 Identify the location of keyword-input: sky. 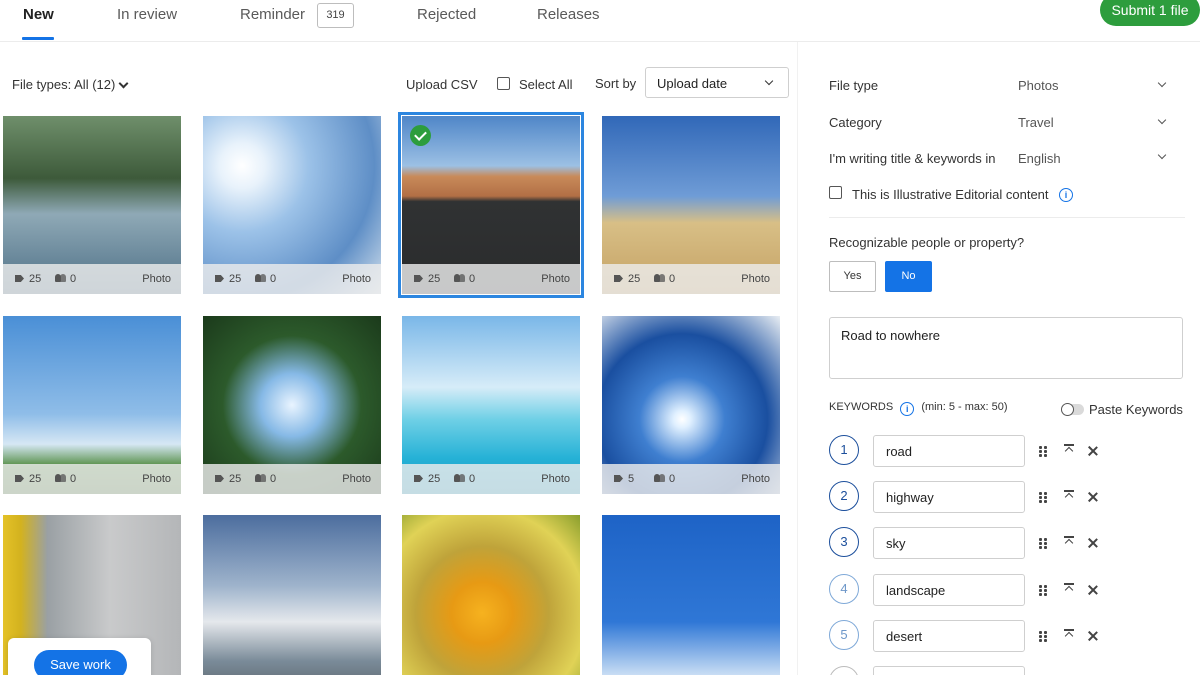
(949, 543).